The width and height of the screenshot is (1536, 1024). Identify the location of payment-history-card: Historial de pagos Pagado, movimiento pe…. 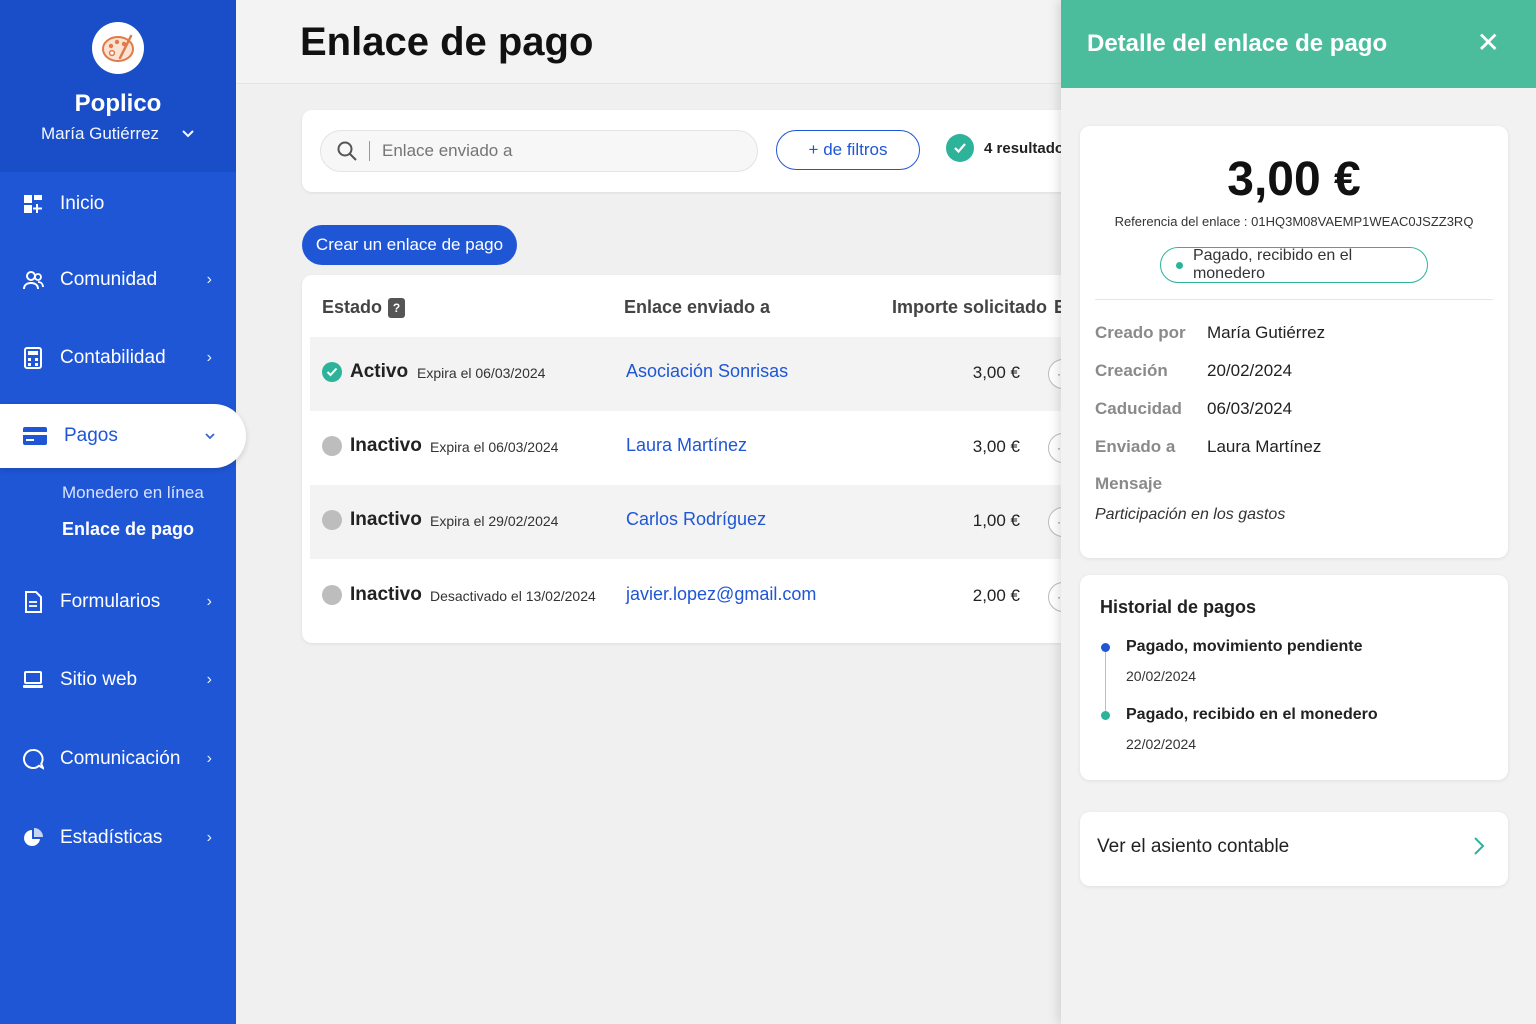
(1294, 677).